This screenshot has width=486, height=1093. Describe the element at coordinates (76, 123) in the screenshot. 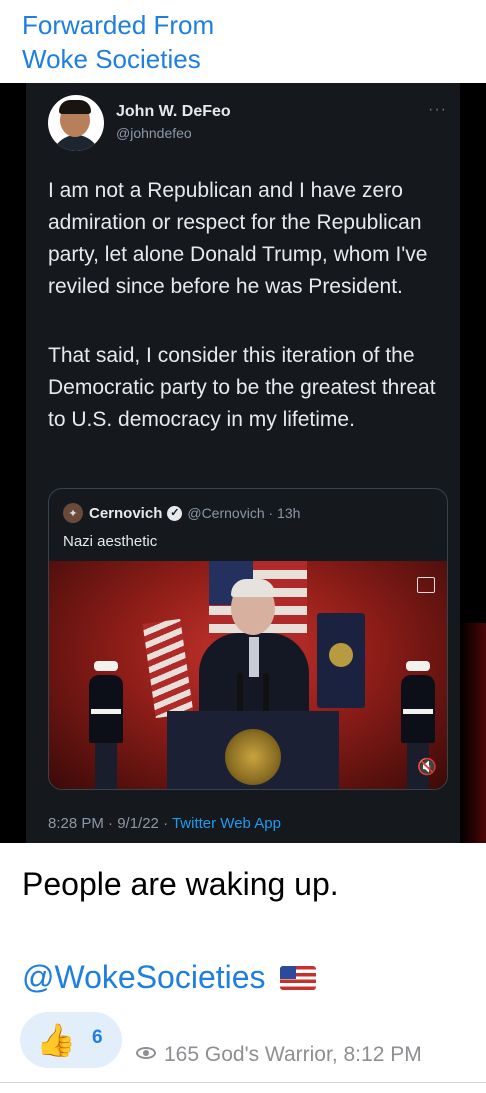

I see `avatar` at that location.